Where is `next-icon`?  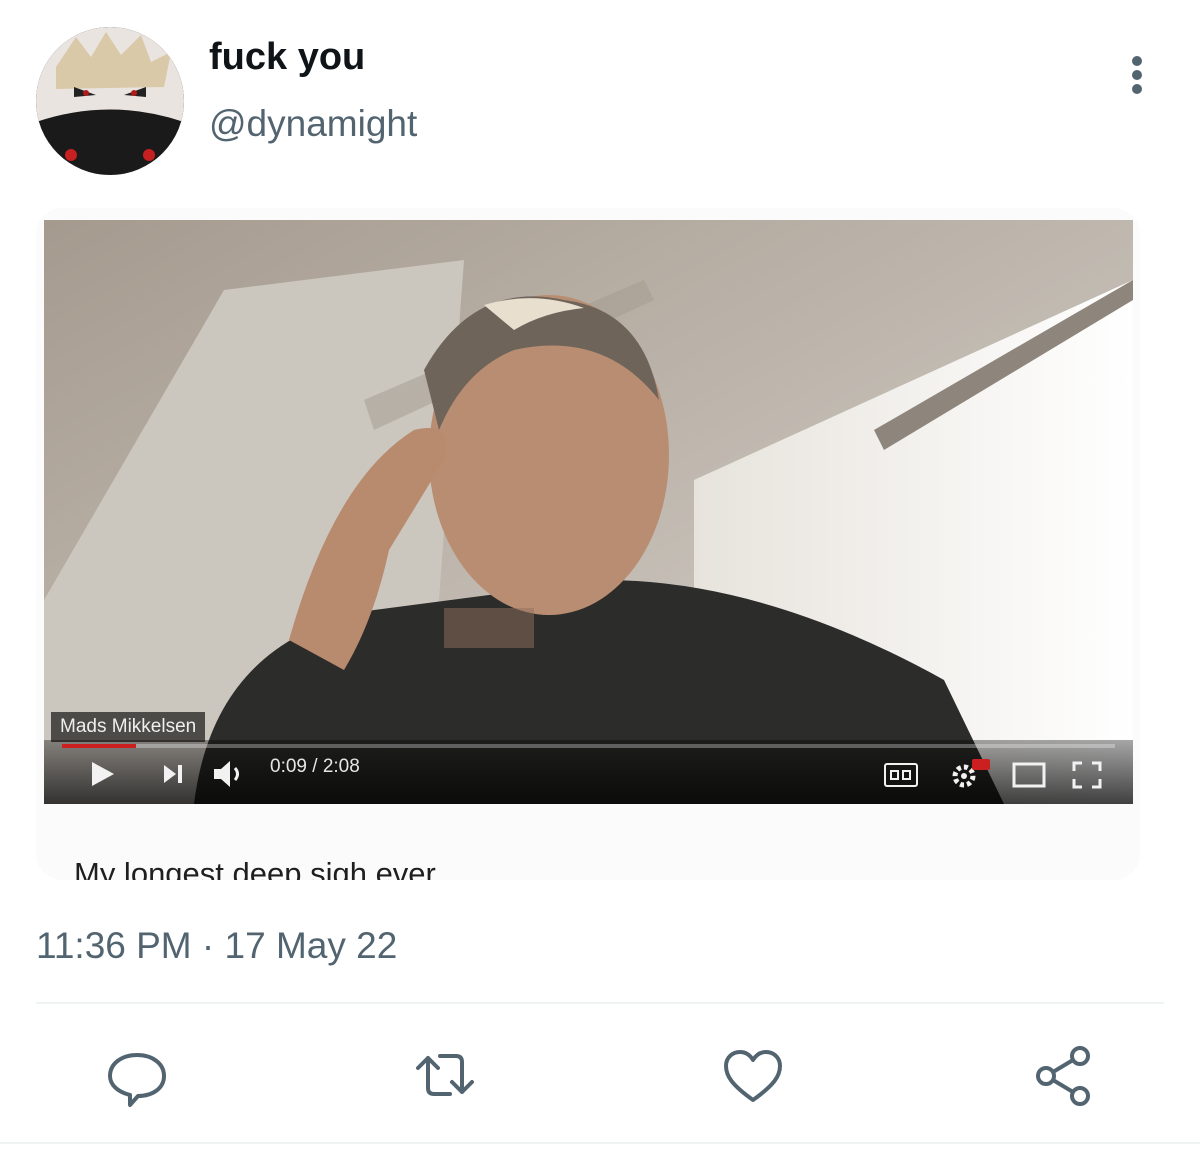
next-icon is located at coordinates (173, 774).